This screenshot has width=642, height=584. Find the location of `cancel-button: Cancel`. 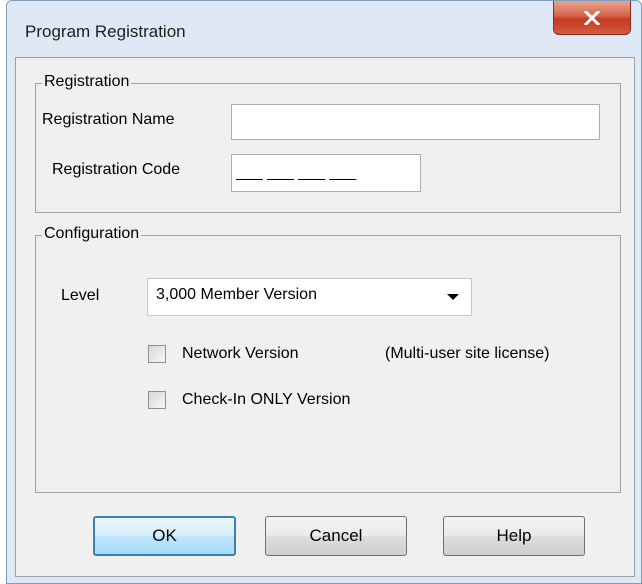

cancel-button: Cancel is located at coordinates (336, 536).